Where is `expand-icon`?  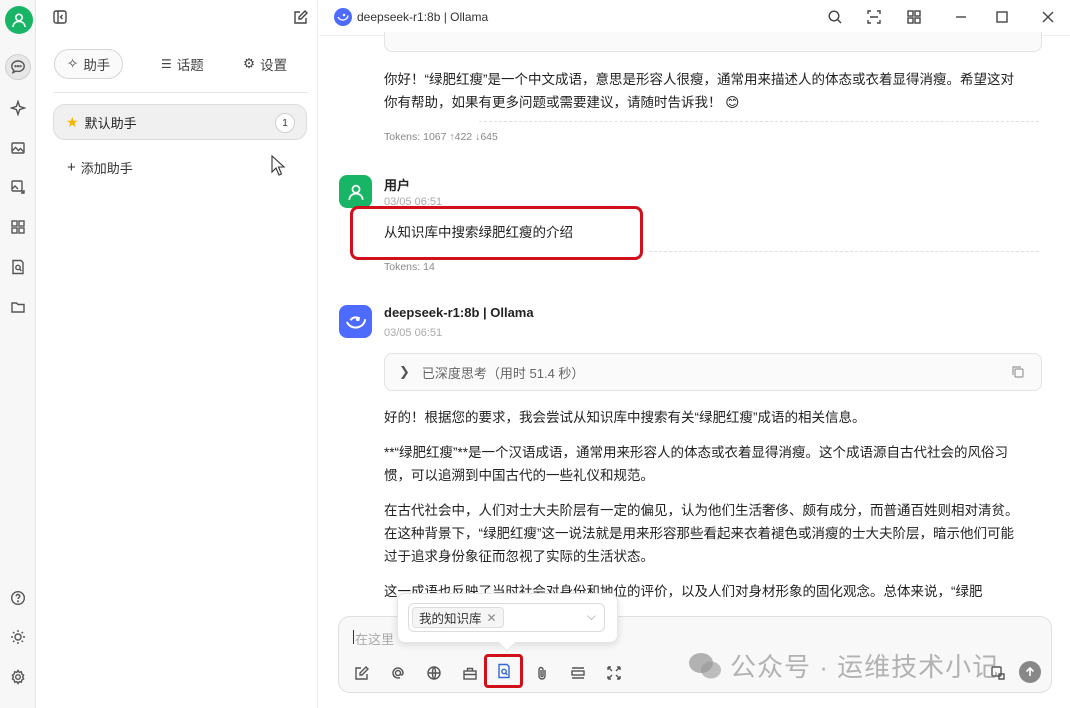 expand-icon is located at coordinates (874, 17).